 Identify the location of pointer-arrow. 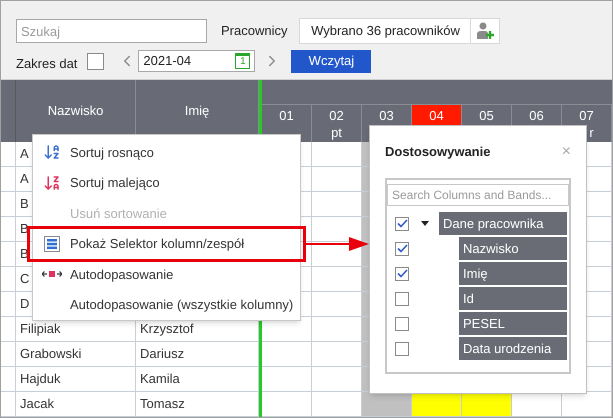
(336, 244).